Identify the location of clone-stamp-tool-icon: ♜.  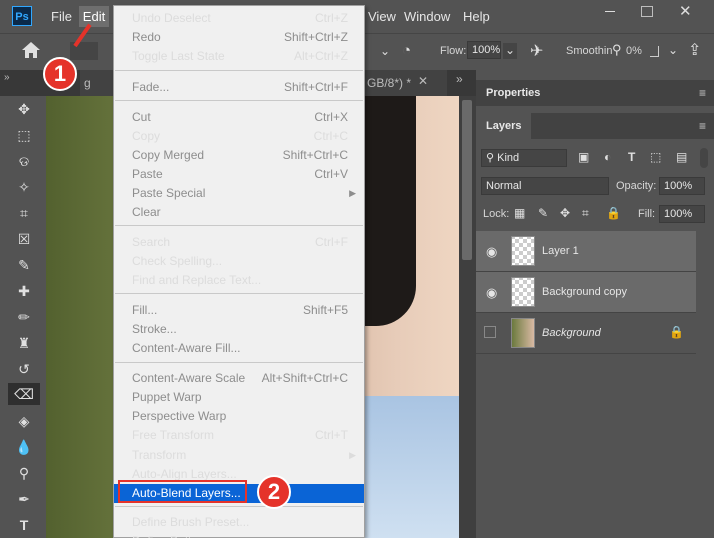
(24, 343).